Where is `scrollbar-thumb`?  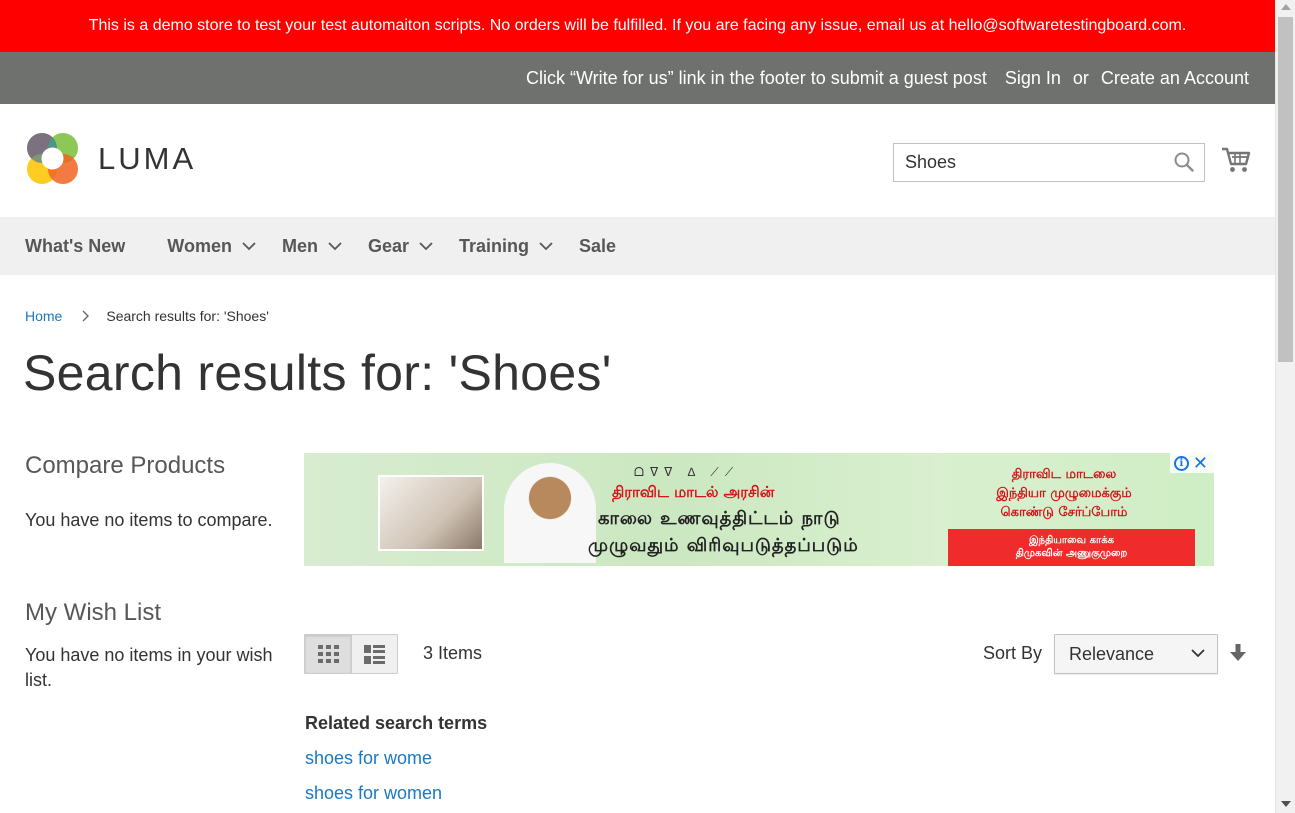
scrollbar-thumb is located at coordinates (1285, 189).